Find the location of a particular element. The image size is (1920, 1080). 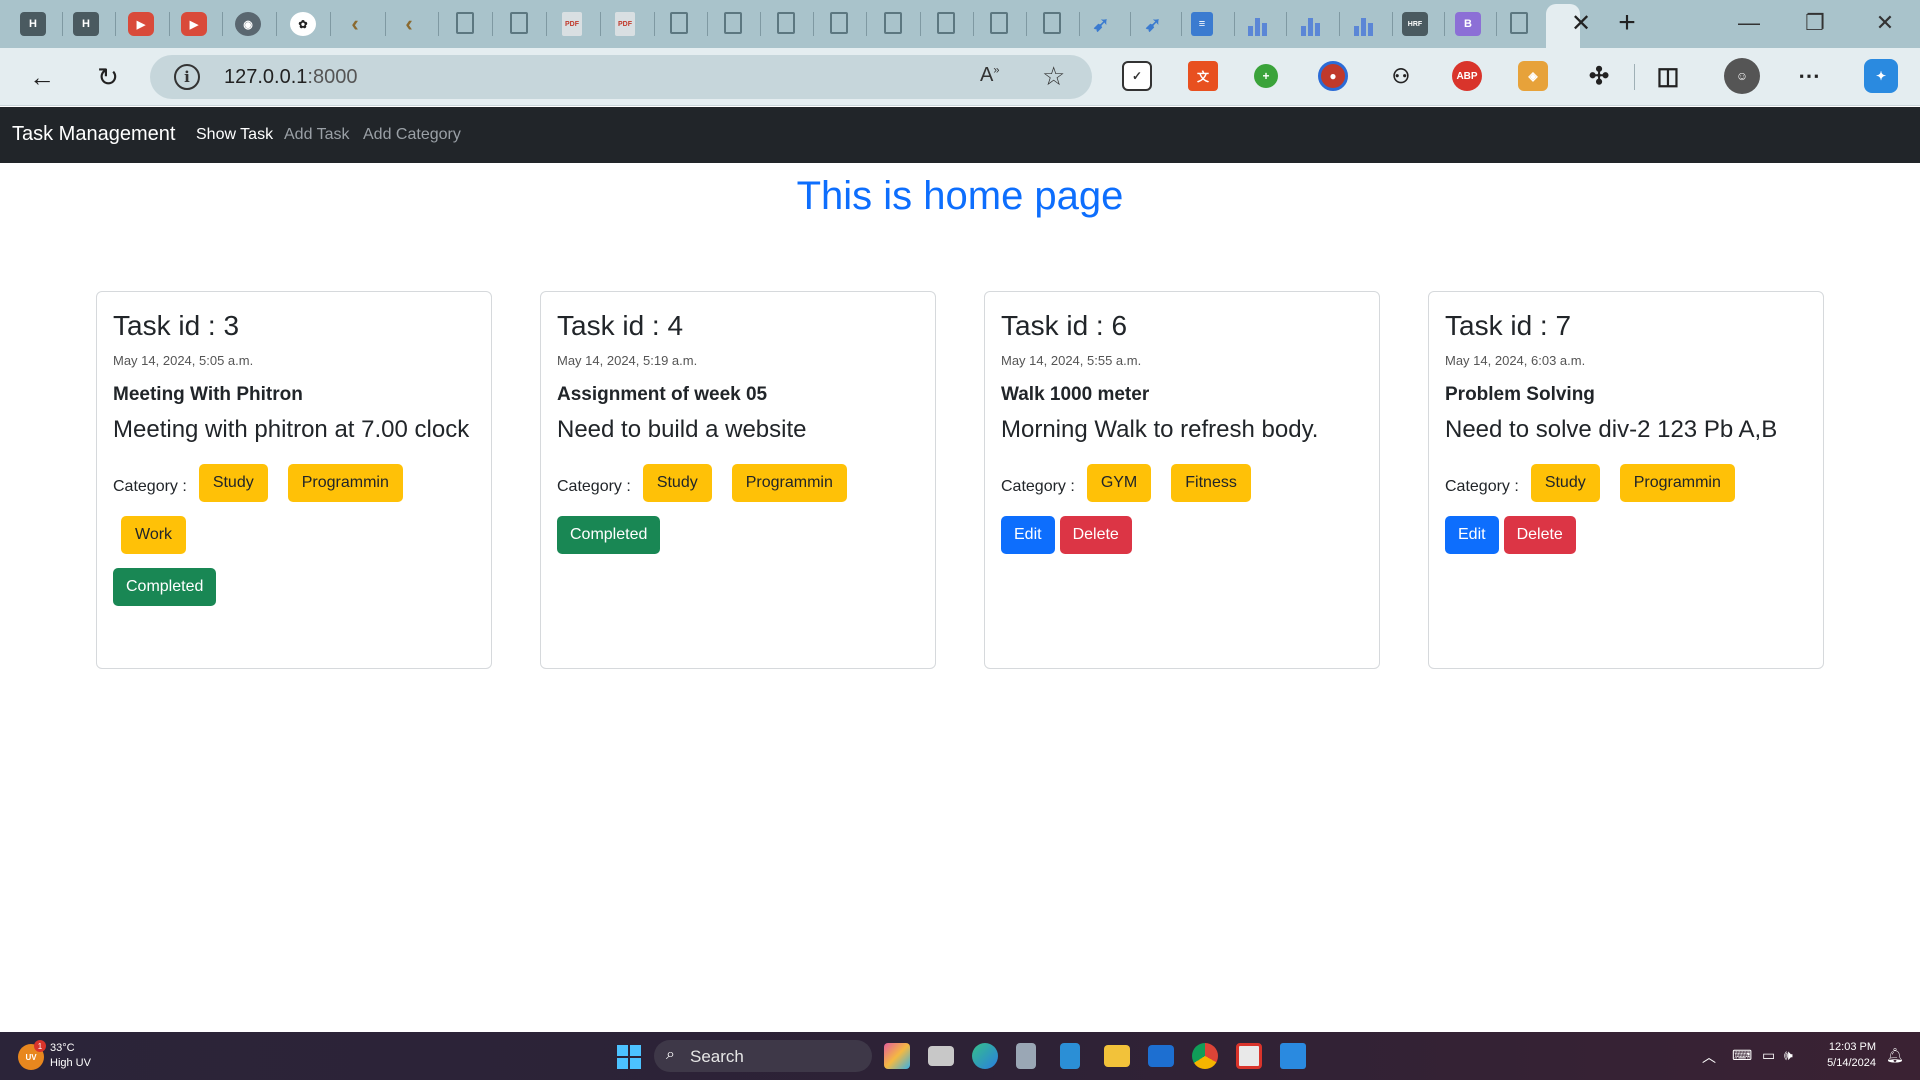

task-view-icon is located at coordinates (941, 1056).